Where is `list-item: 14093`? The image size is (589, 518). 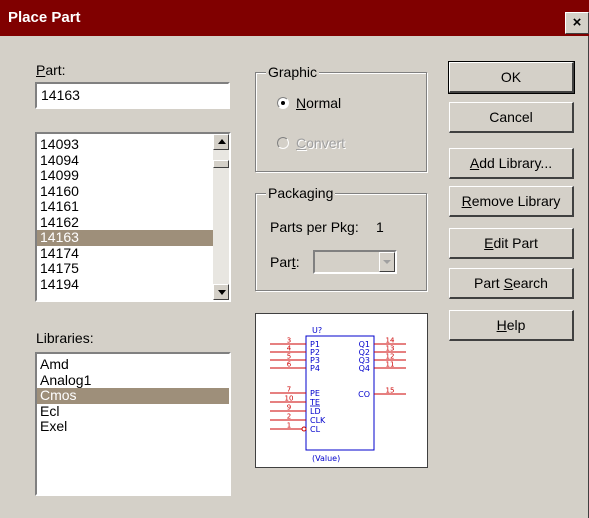 list-item: 14093 is located at coordinates (133, 144).